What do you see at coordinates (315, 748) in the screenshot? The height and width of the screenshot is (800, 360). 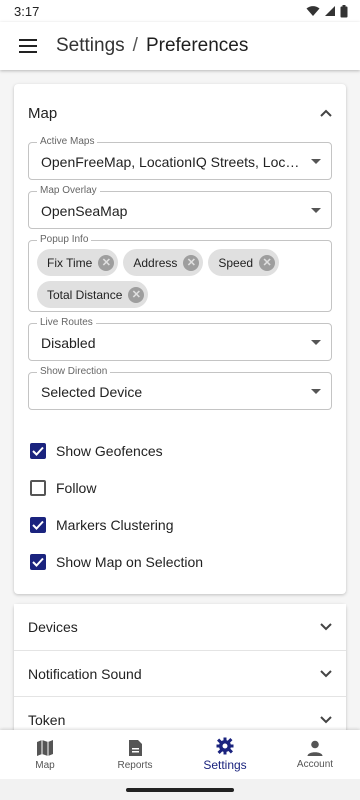 I see `person-icon` at bounding box center [315, 748].